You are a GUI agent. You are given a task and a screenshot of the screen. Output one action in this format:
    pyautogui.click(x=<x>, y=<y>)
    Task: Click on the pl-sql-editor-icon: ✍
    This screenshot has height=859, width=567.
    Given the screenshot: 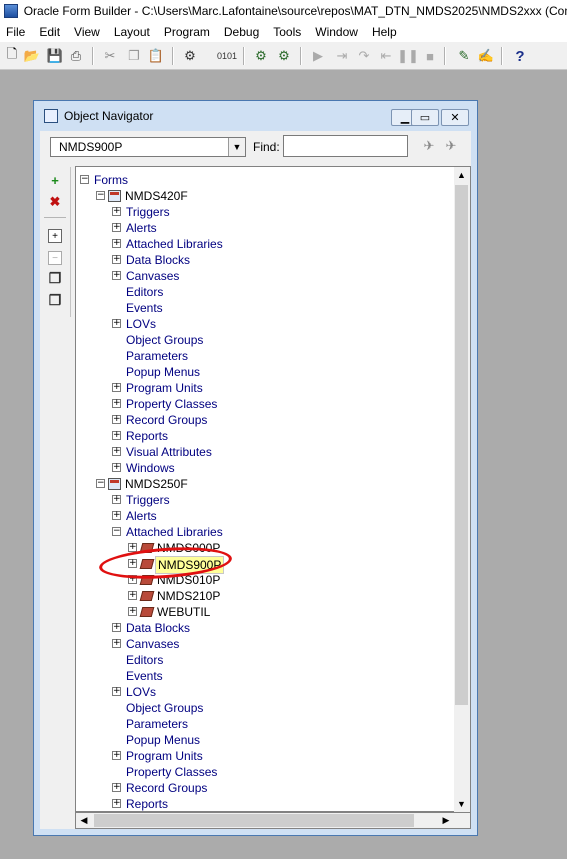 What is the action you would take?
    pyautogui.click(x=486, y=56)
    